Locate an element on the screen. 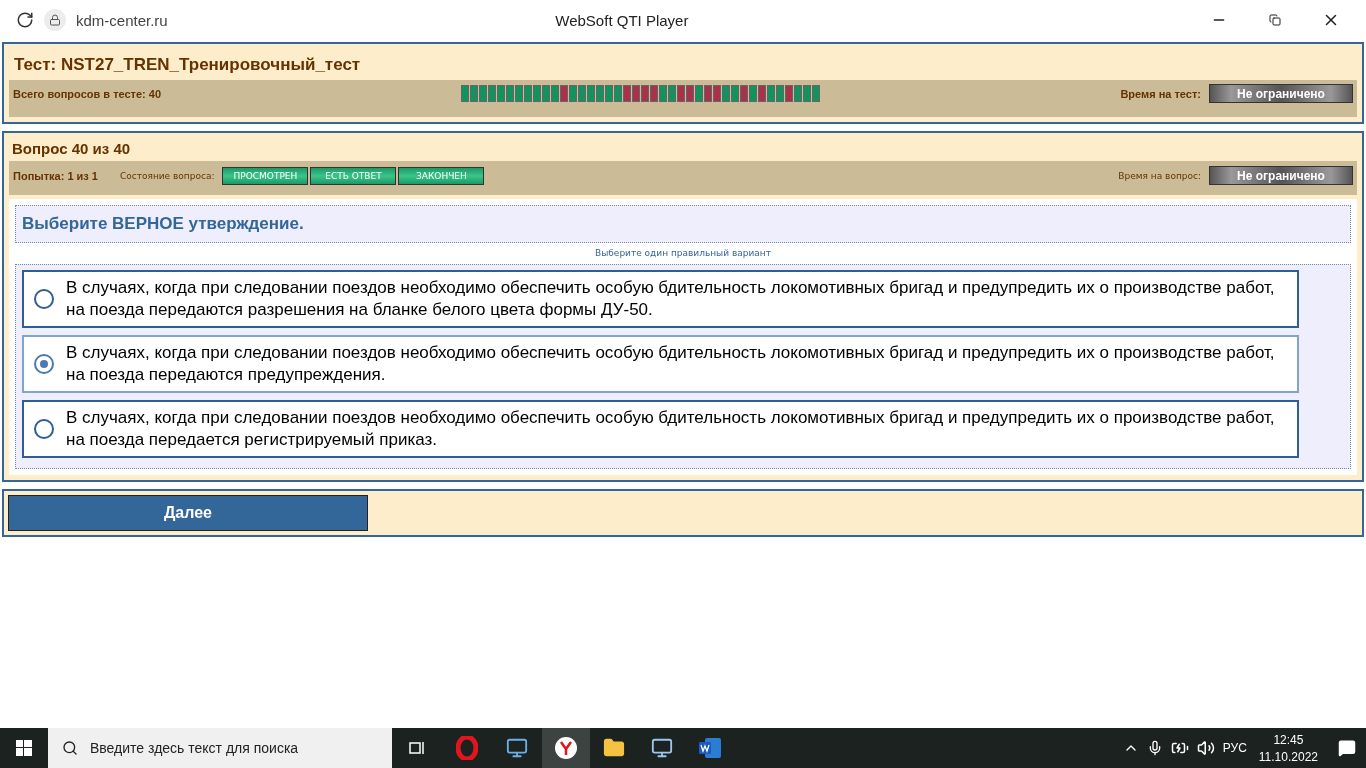  state-indicator: ЗАКОНЧЕН is located at coordinates (441, 175).